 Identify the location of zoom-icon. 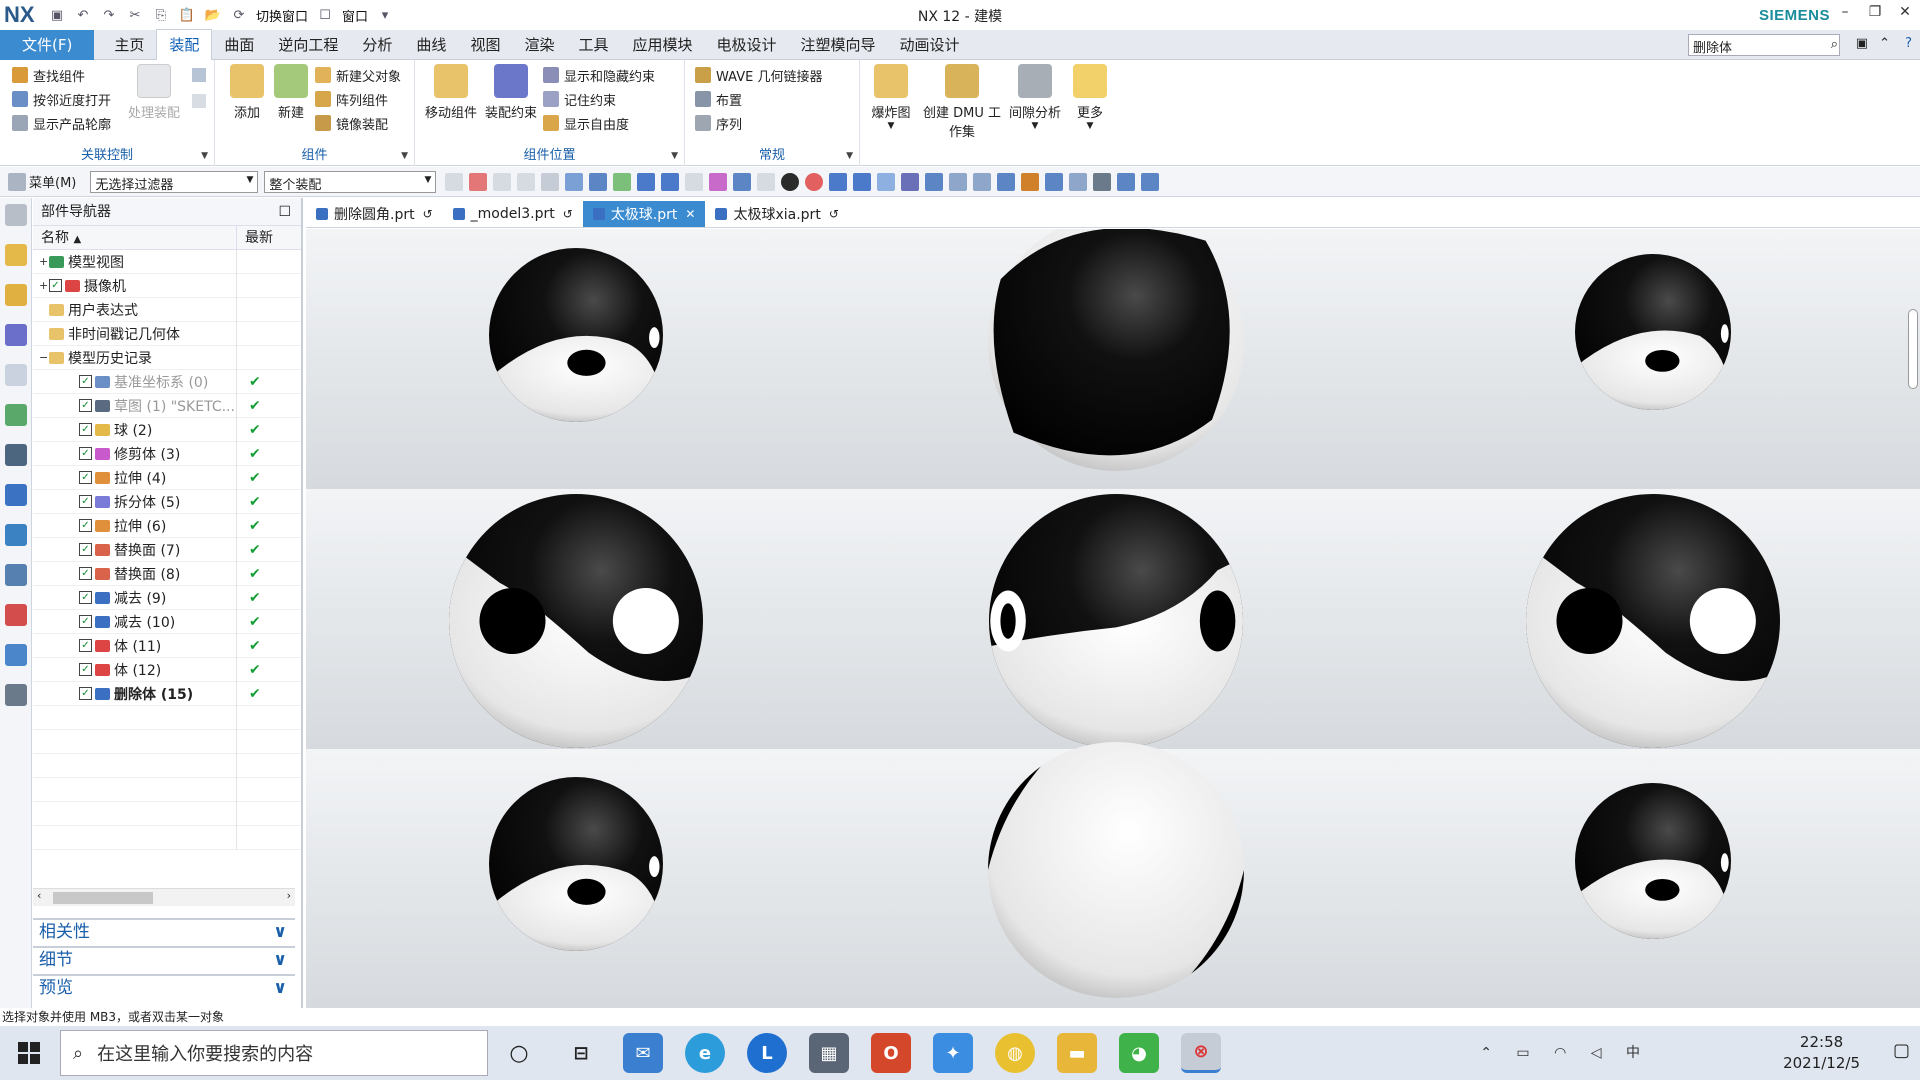
(982, 181).